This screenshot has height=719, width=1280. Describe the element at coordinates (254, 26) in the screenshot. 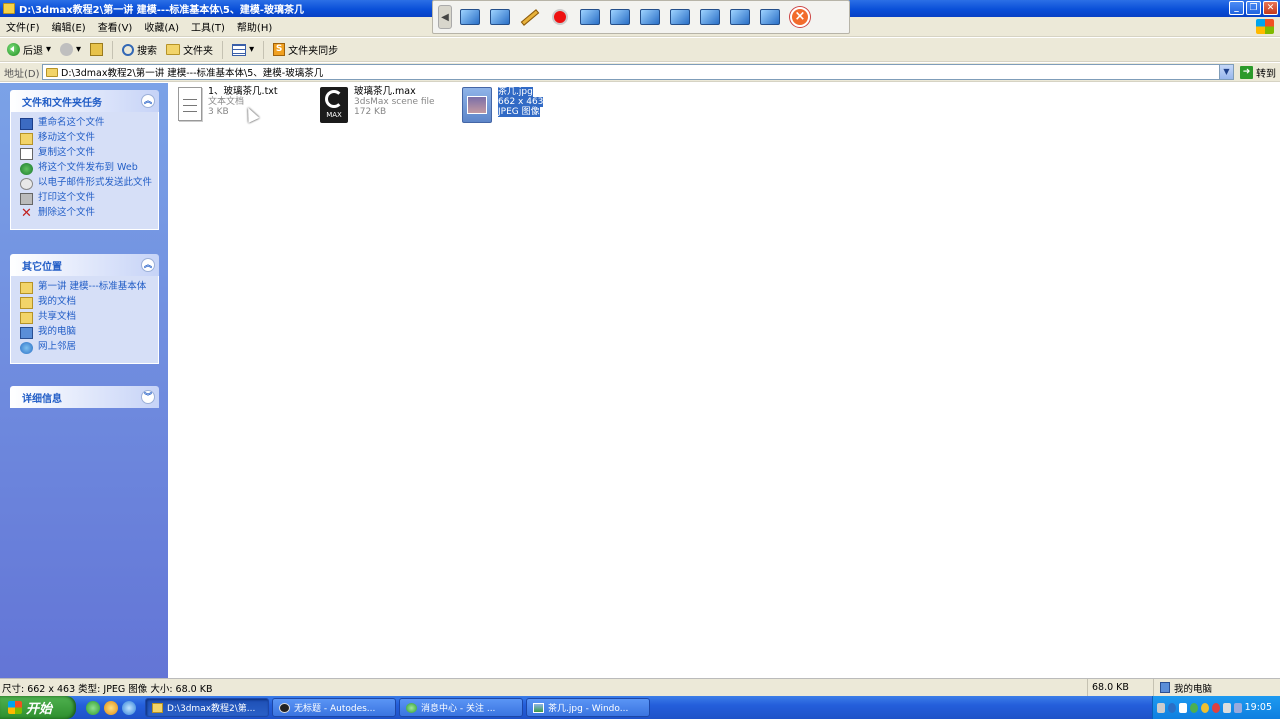

I see `menu-help: 帮助(H)` at that location.